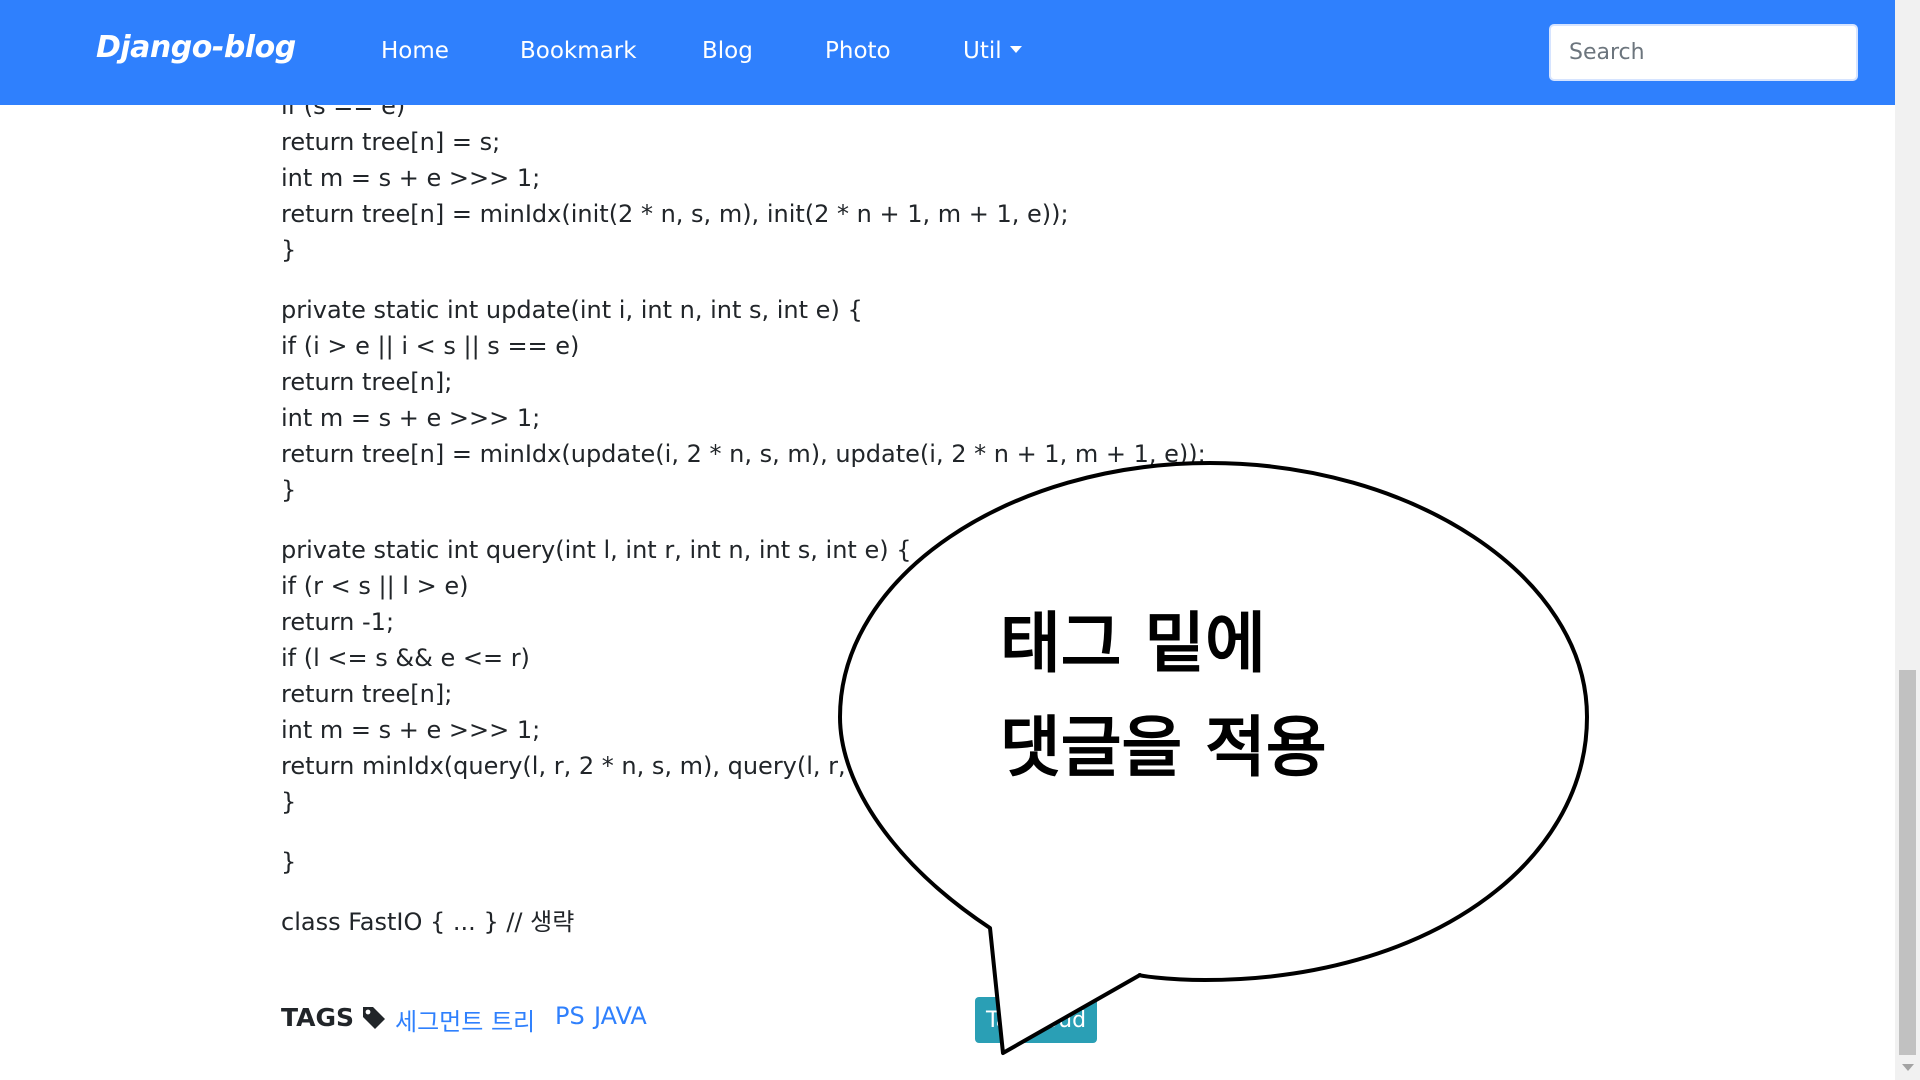 Image resolution: width=1920 pixels, height=1080 pixels. Describe the element at coordinates (620, 1016) in the screenshot. I see `tag-link: JAVA` at that location.